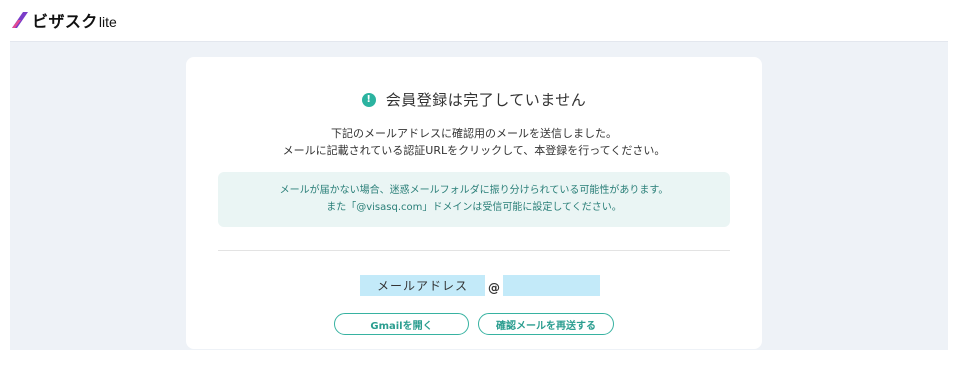  Describe the element at coordinates (474, 207) in the screenshot. I see `info-line: また「@visasq.com」ドメインは受信可能に設定してください。` at that location.